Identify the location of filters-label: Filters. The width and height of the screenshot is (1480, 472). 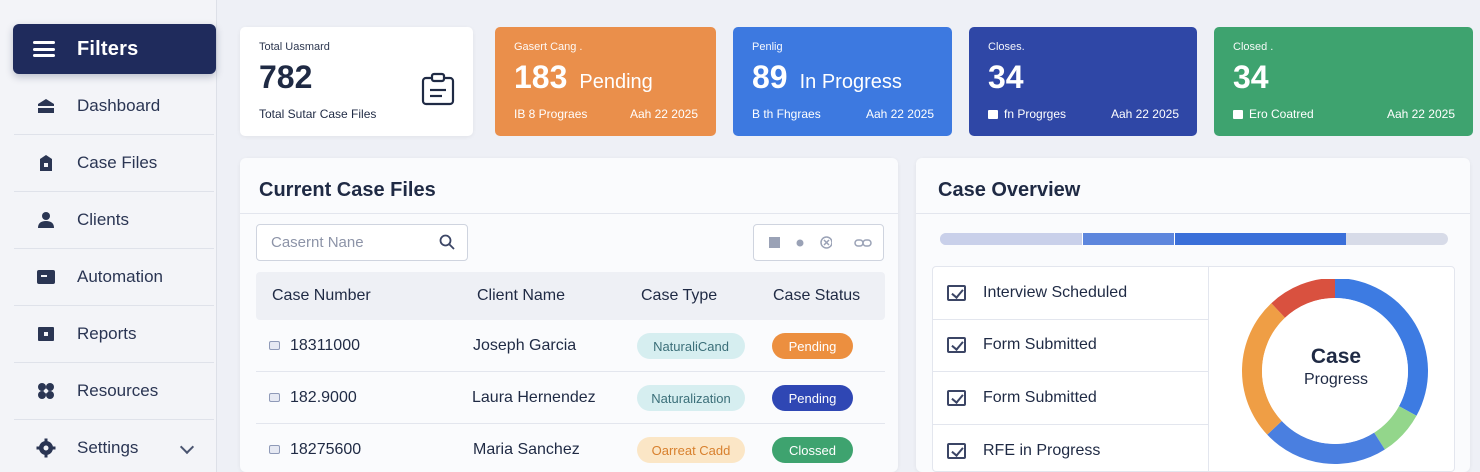
(108, 48).